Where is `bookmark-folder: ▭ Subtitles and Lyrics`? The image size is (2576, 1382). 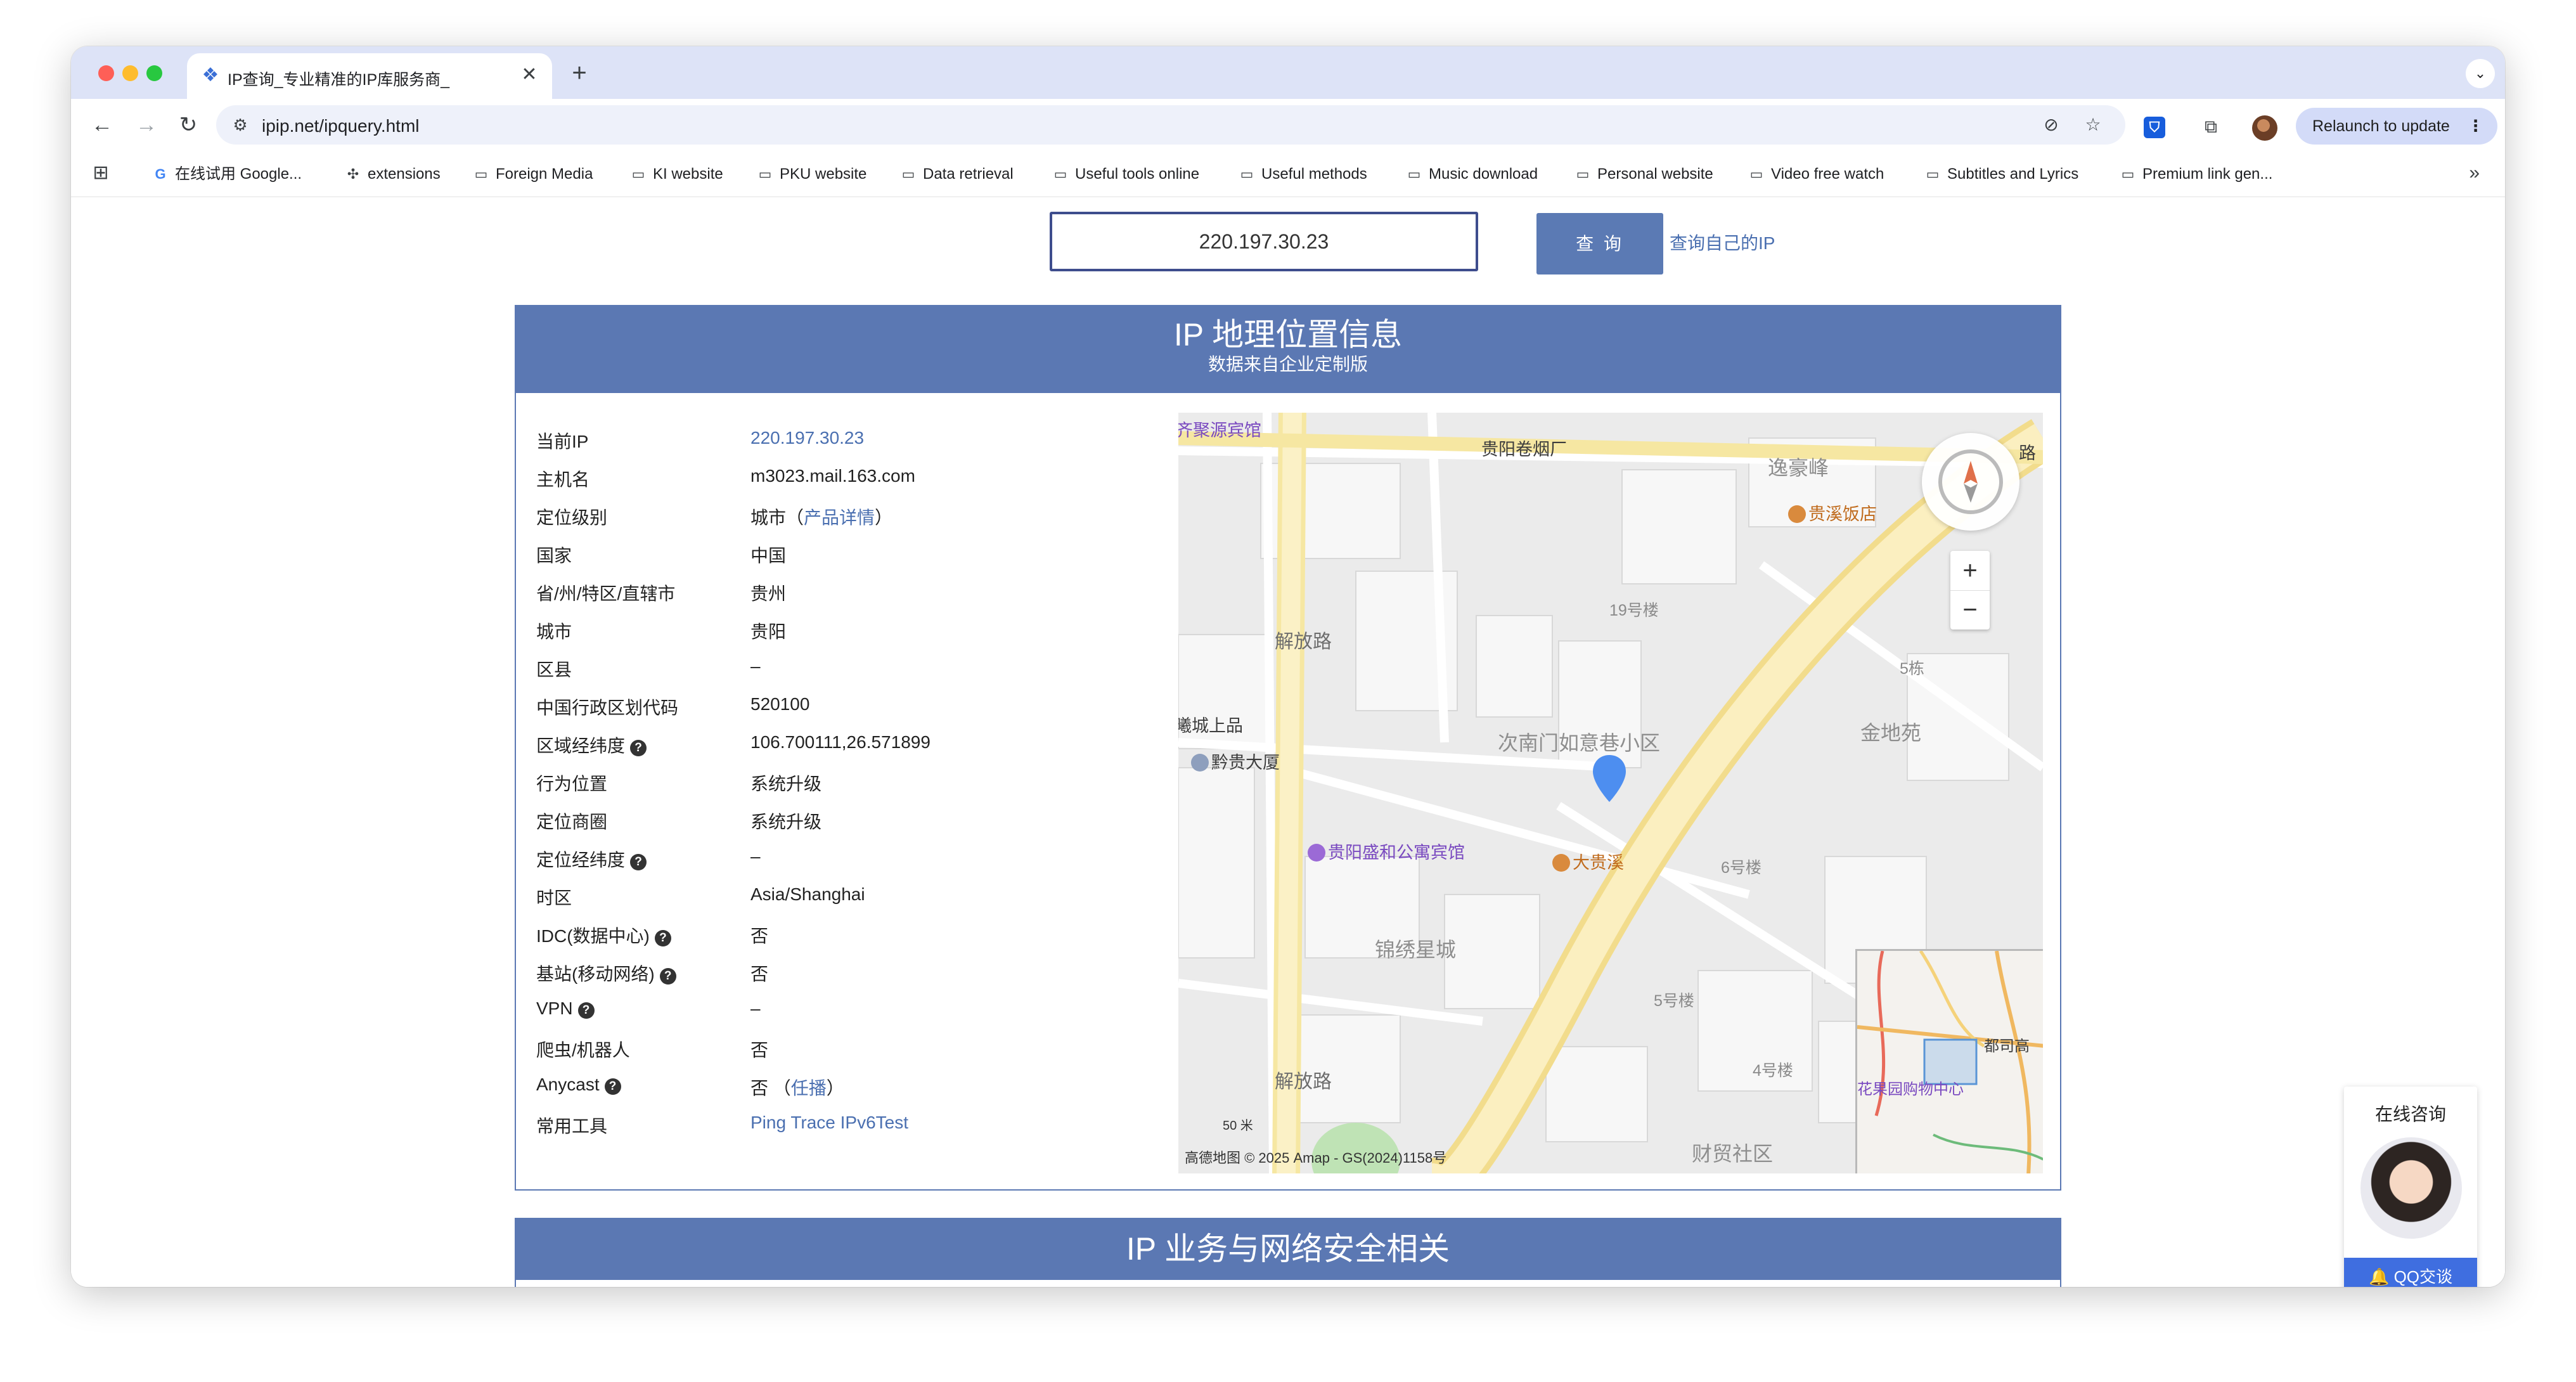
bookmark-folder: ▭ Subtitles and Lyrics is located at coordinates (2001, 174).